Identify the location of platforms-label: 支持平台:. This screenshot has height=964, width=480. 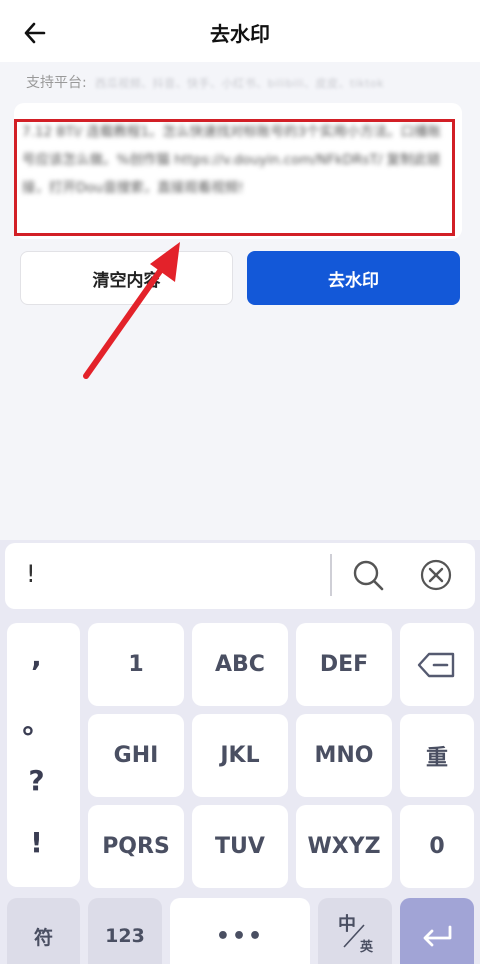
(56, 83).